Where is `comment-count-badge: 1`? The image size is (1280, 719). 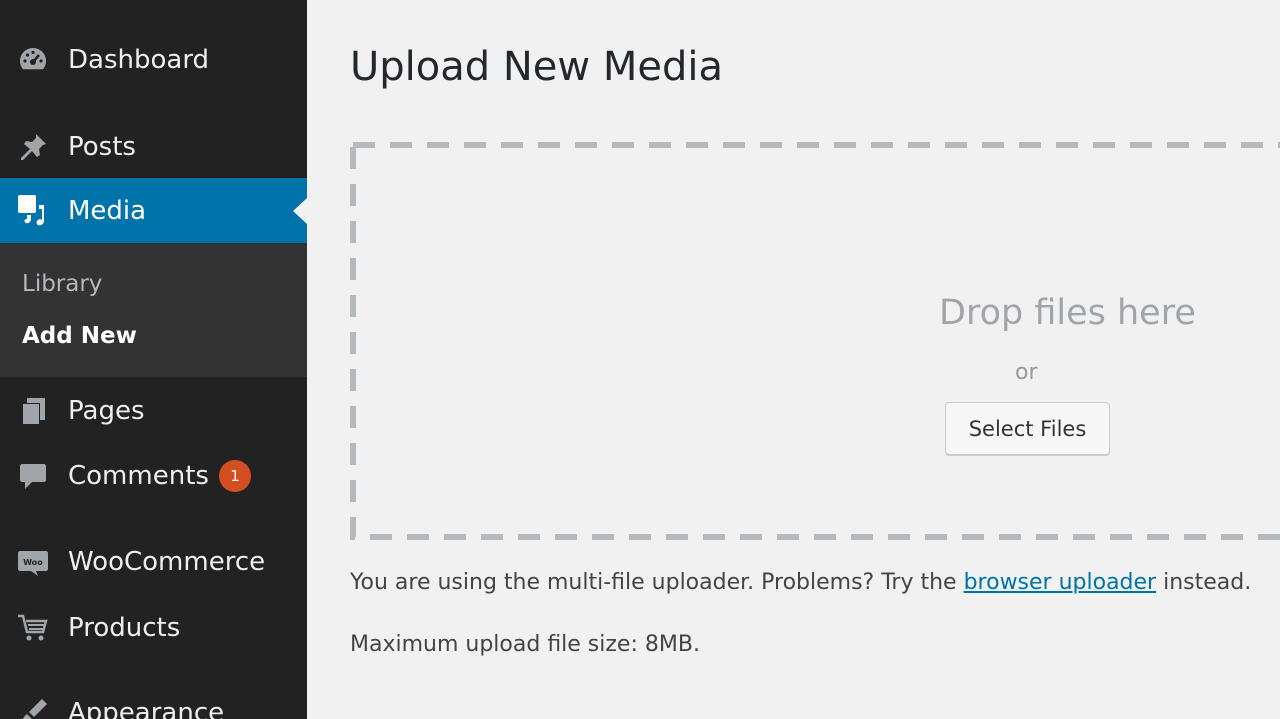 comment-count-badge: 1 is located at coordinates (235, 476).